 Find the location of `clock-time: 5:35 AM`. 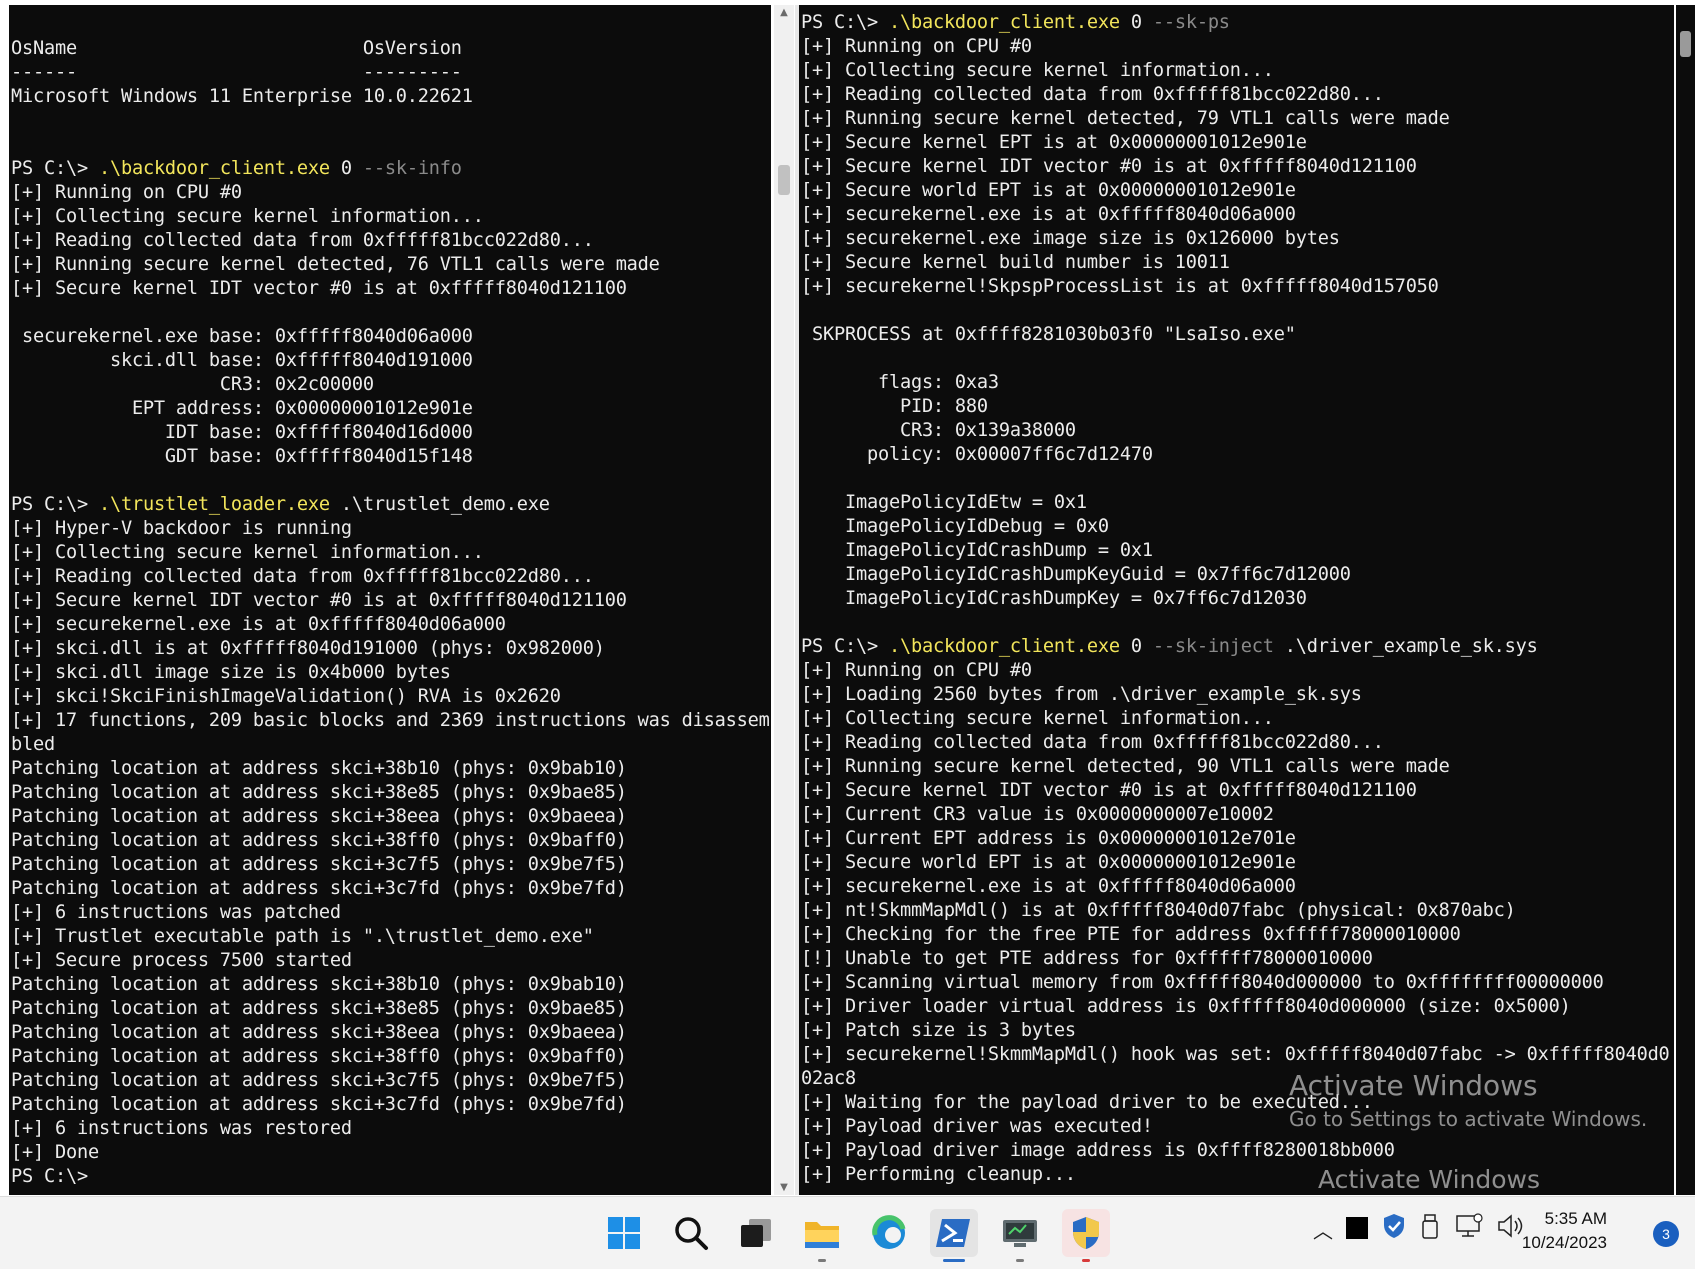

clock-time: 5:35 AM is located at coordinates (1575, 1218).